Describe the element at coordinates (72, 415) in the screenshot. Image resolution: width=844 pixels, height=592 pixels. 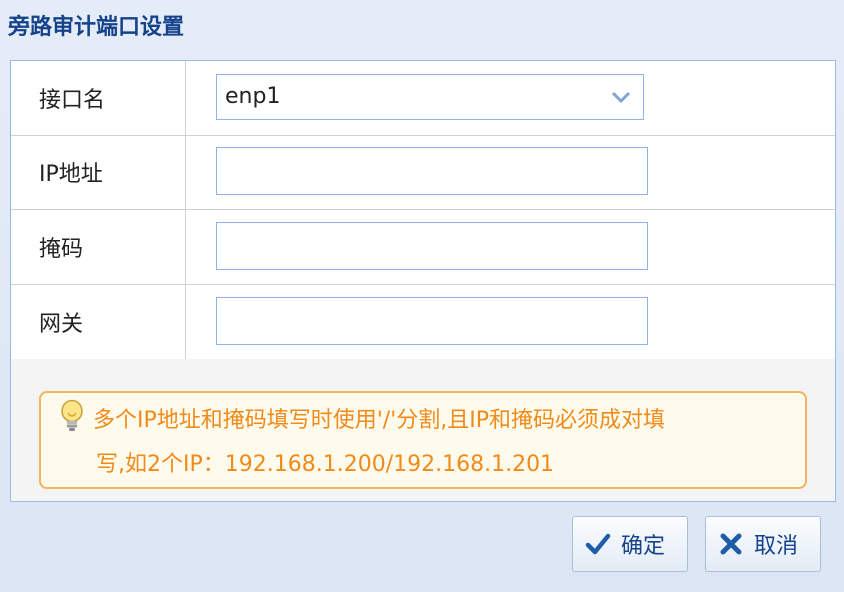
I see `lightbulb-icon` at that location.